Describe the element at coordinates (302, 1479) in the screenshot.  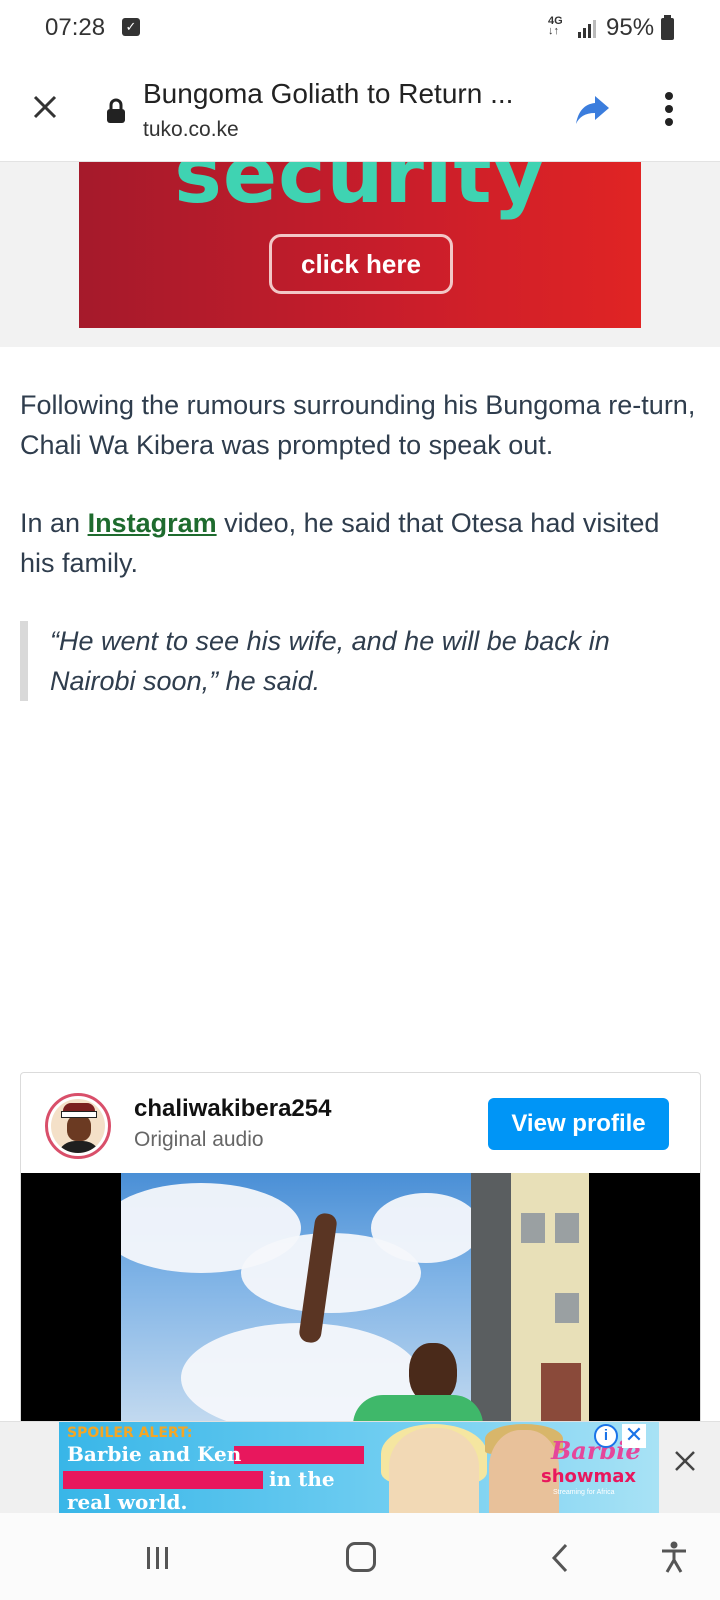
I see `ad-text-line: in the` at that location.